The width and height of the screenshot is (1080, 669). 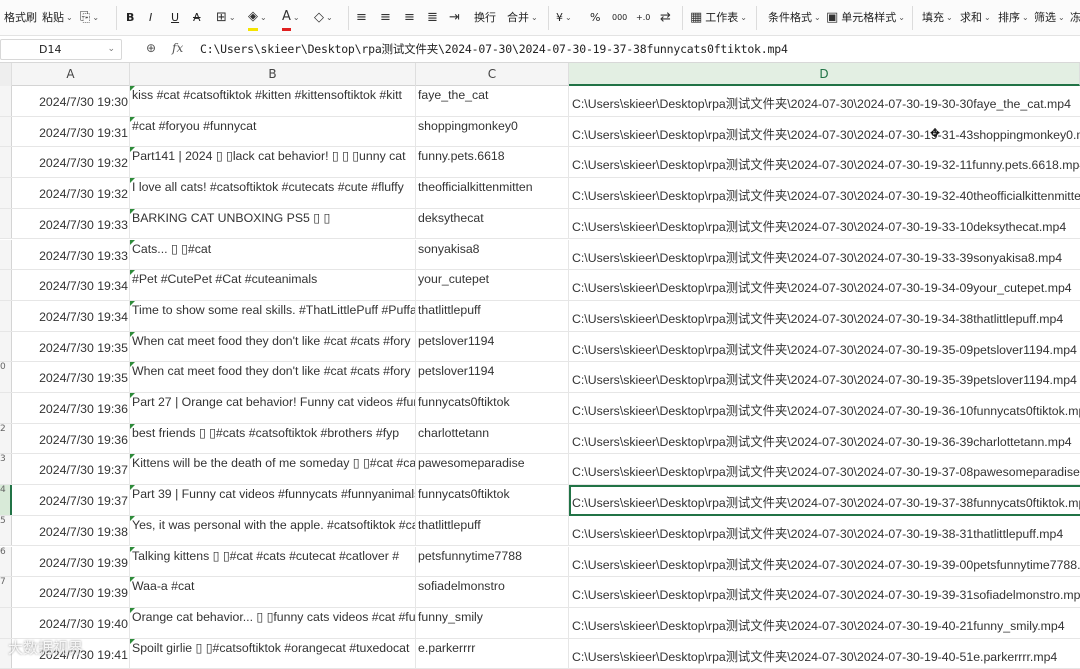 What do you see at coordinates (175, 18) in the screenshot?
I see `underline-button: U` at bounding box center [175, 18].